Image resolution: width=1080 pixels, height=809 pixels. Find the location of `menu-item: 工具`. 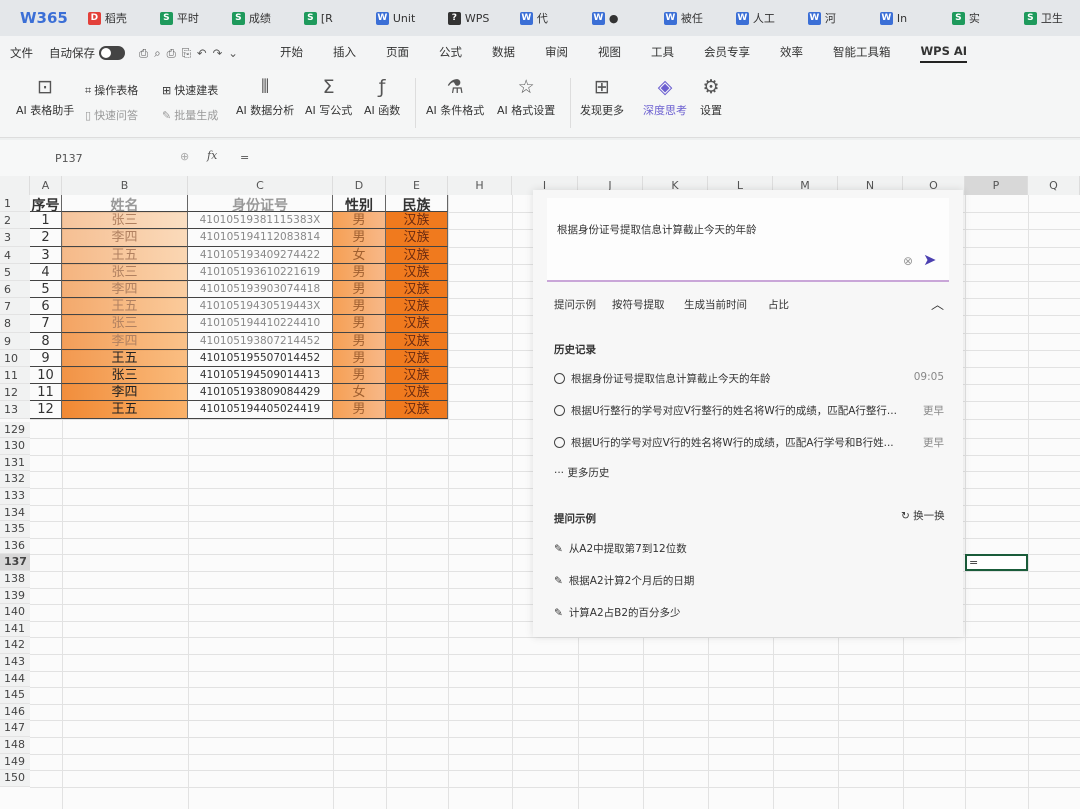

menu-item: 工具 is located at coordinates (662, 53).